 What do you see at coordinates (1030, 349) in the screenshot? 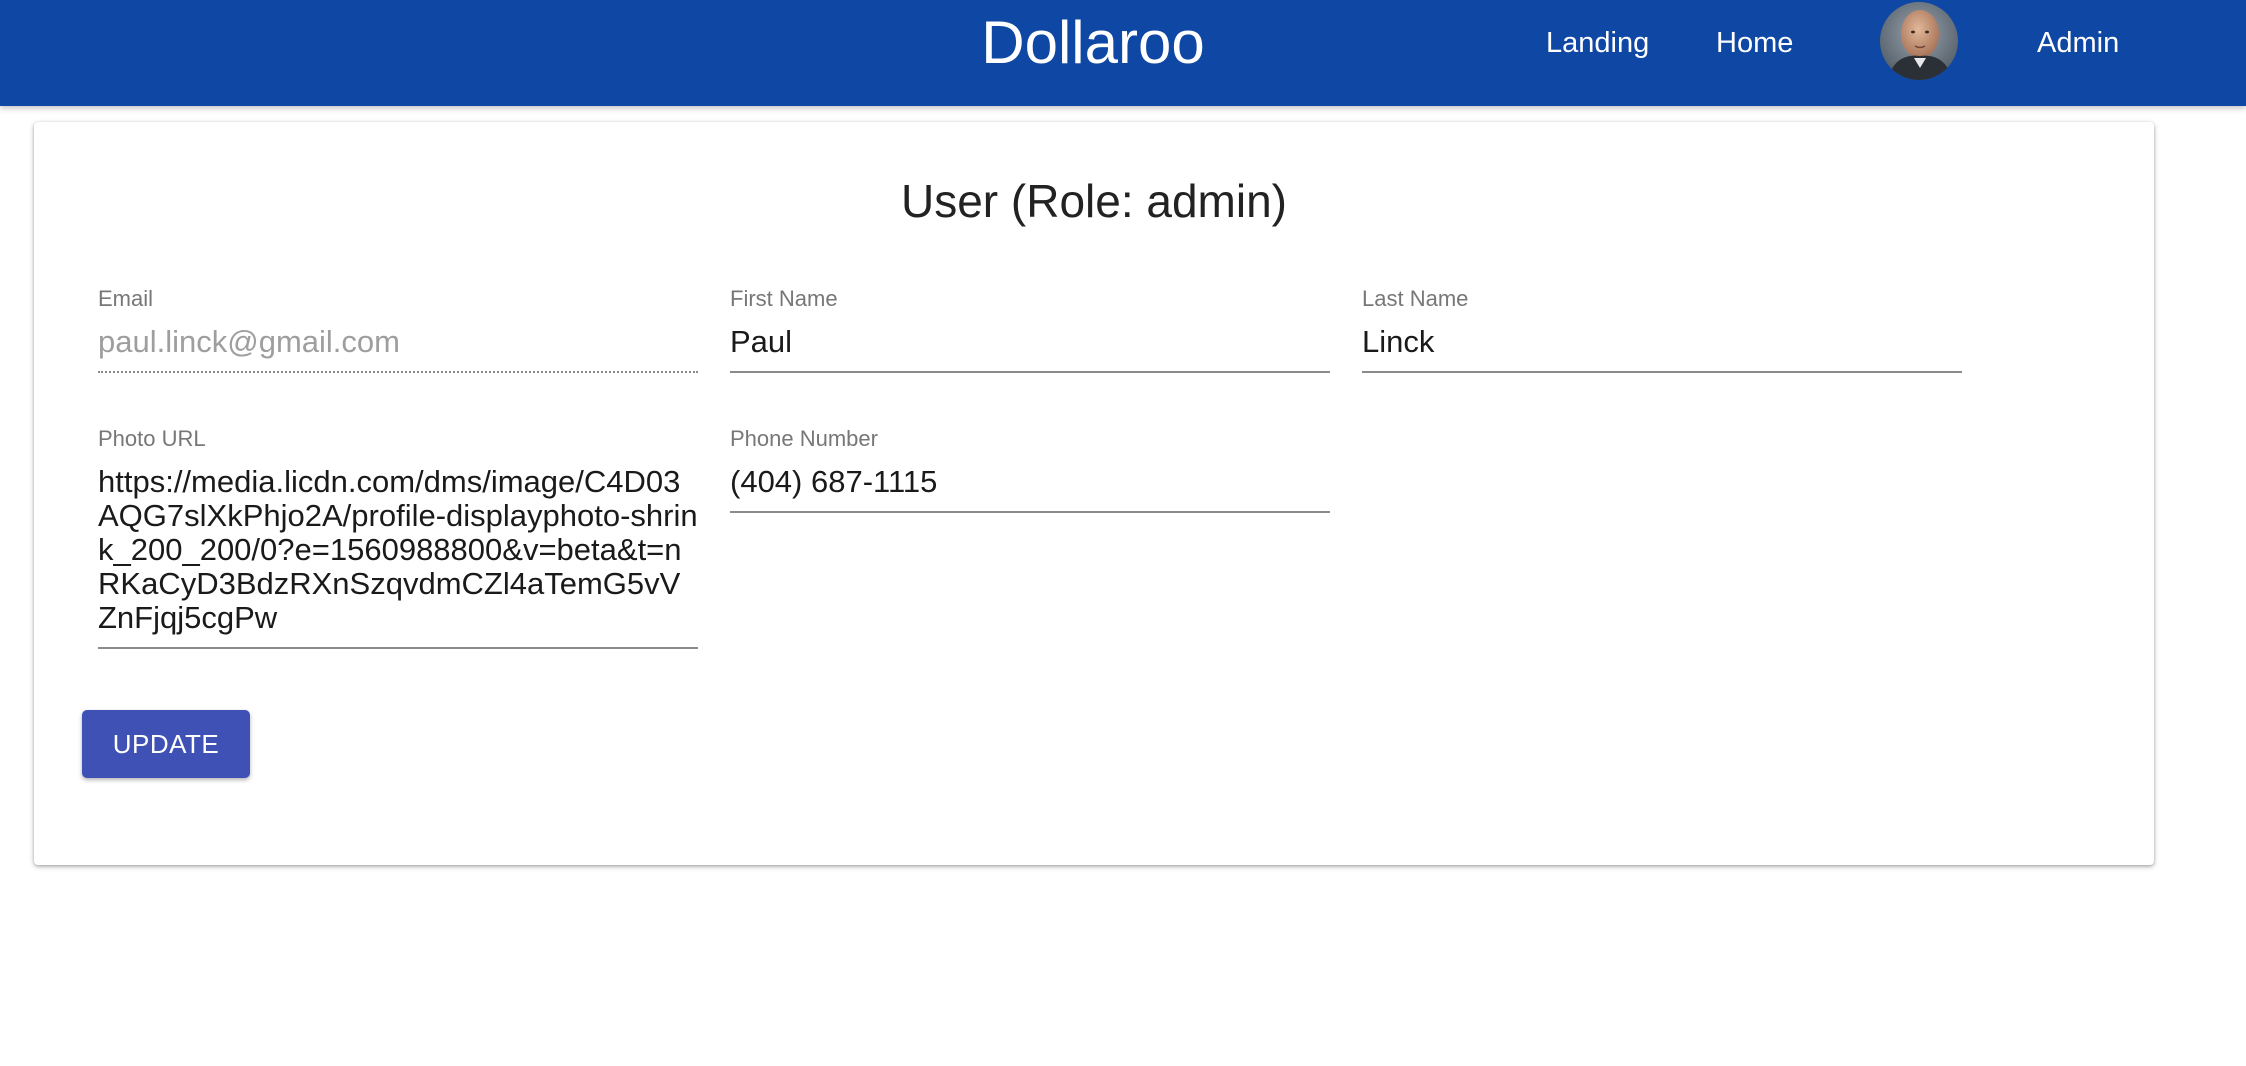
I see `first-name-input: Paul` at bounding box center [1030, 349].